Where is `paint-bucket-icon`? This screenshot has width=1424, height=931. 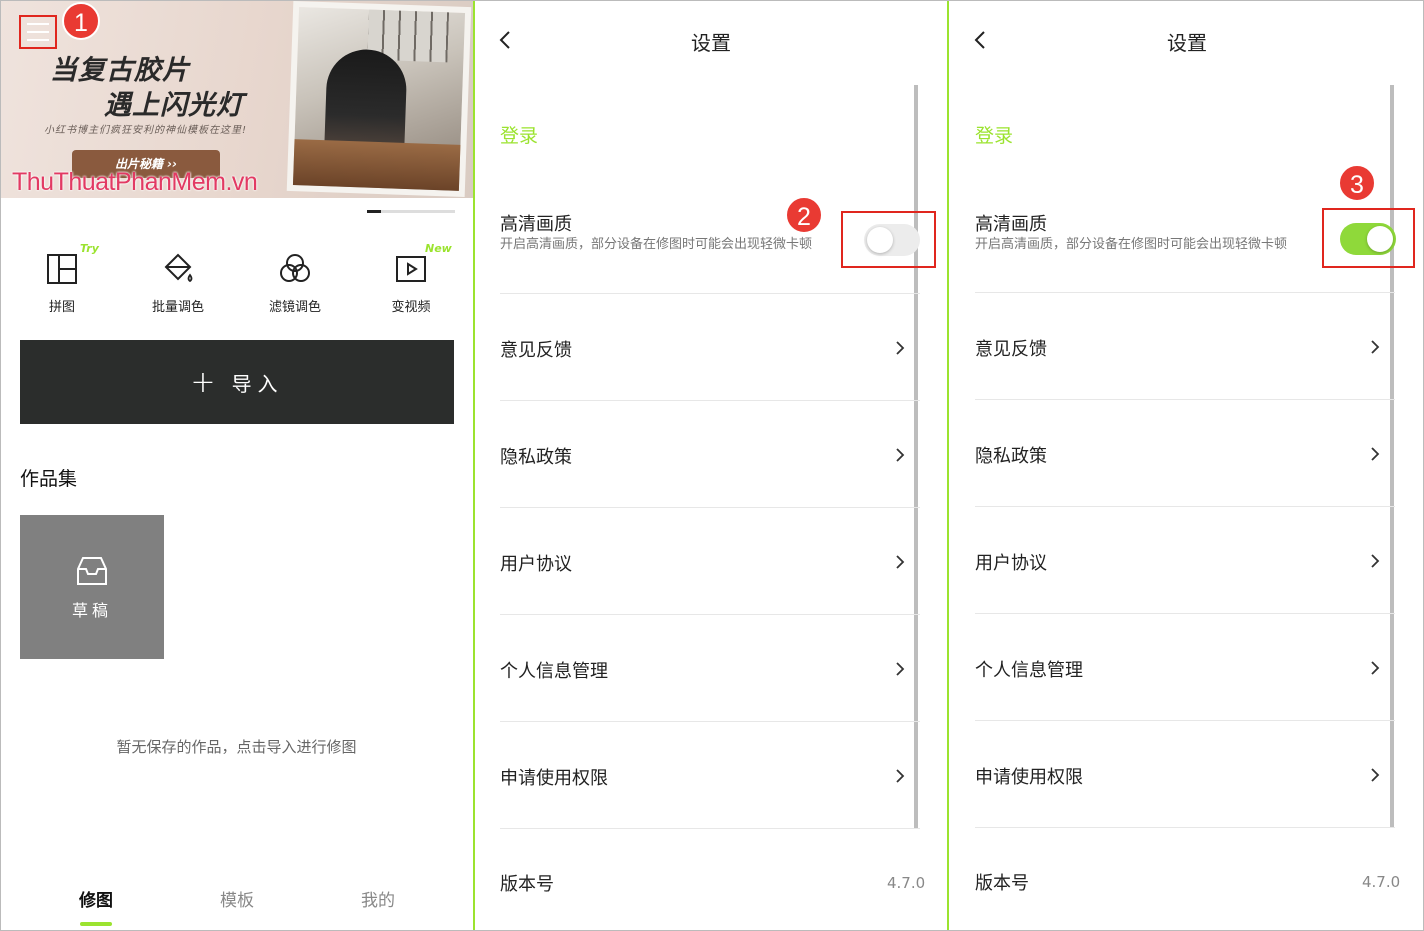
paint-bucket-icon is located at coordinates (178, 269).